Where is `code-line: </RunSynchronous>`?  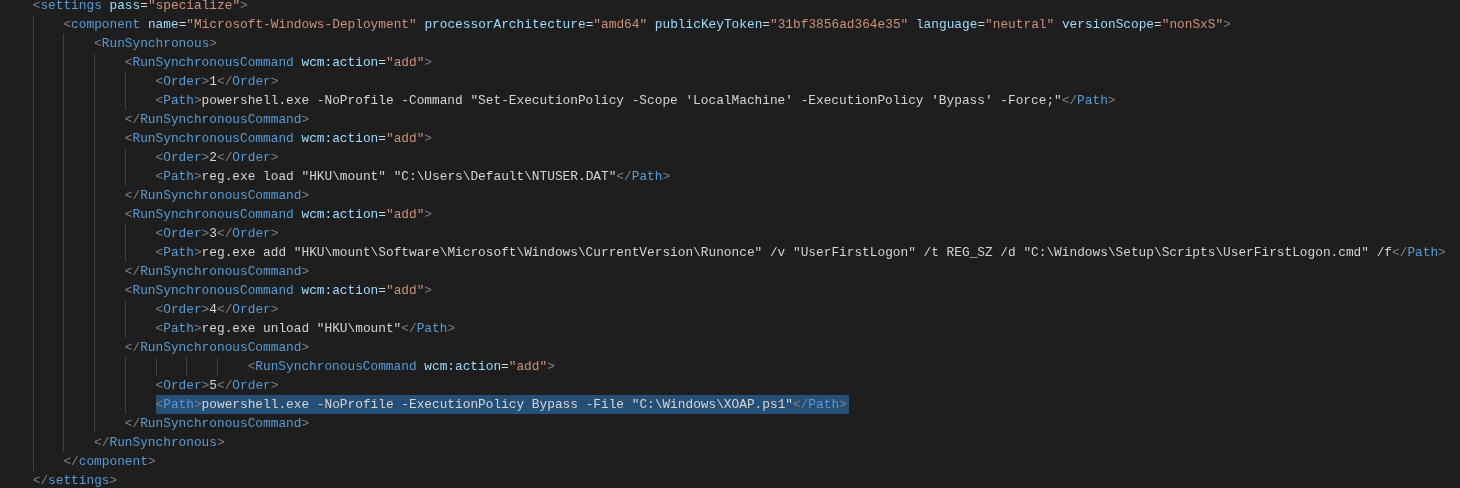 code-line: </RunSynchronous> is located at coordinates (159, 443).